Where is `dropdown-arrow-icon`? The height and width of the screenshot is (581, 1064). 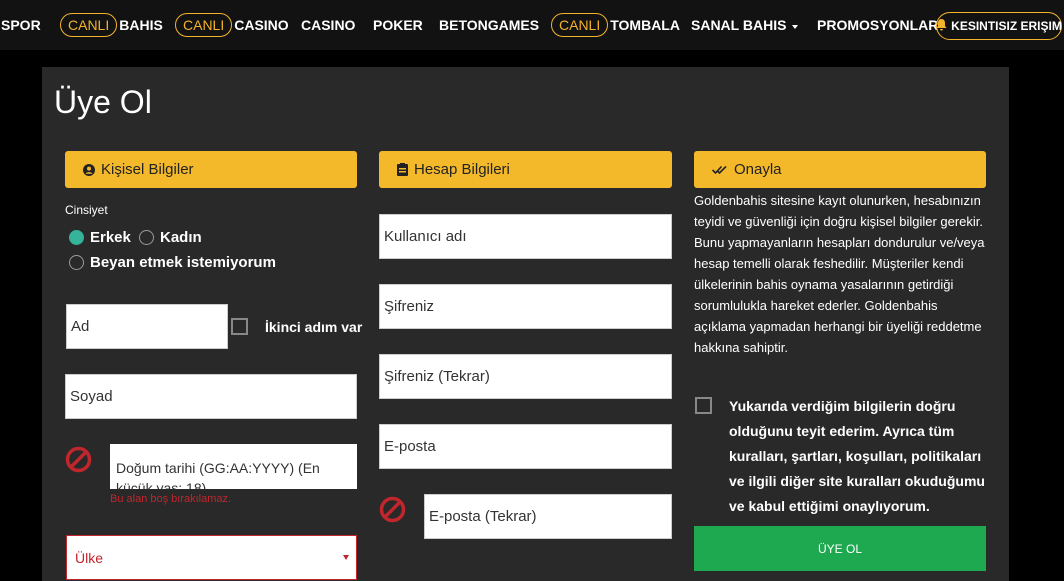 dropdown-arrow-icon is located at coordinates (346, 557).